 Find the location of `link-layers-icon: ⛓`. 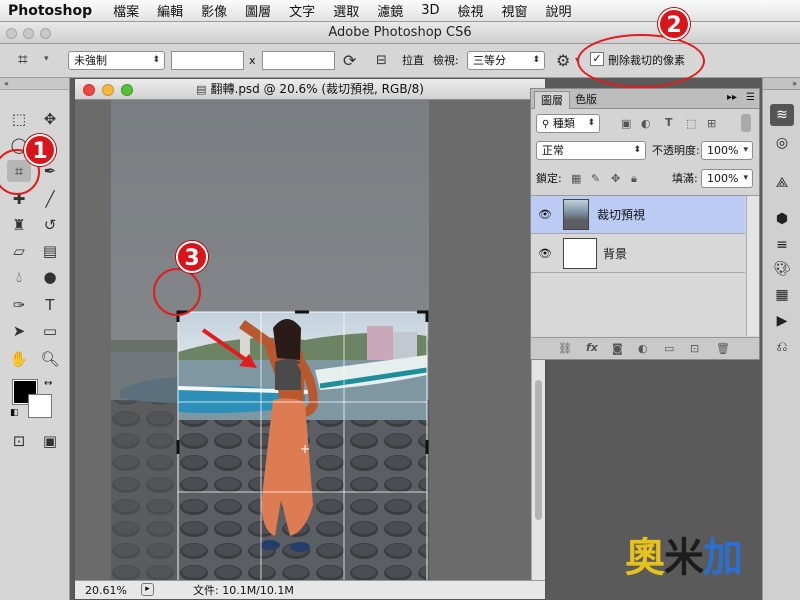

link-layers-icon: ⛓ is located at coordinates (565, 348).